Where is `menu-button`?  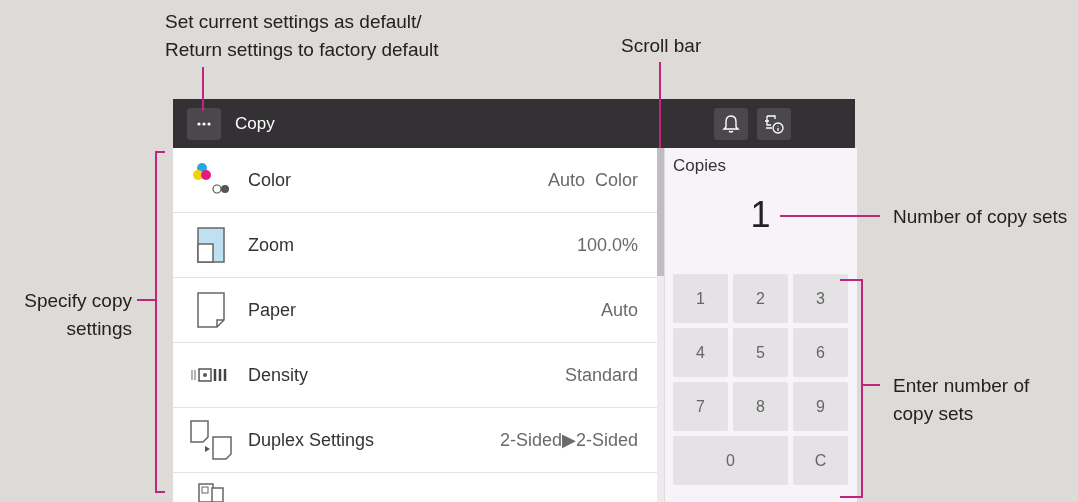
menu-button is located at coordinates (204, 123).